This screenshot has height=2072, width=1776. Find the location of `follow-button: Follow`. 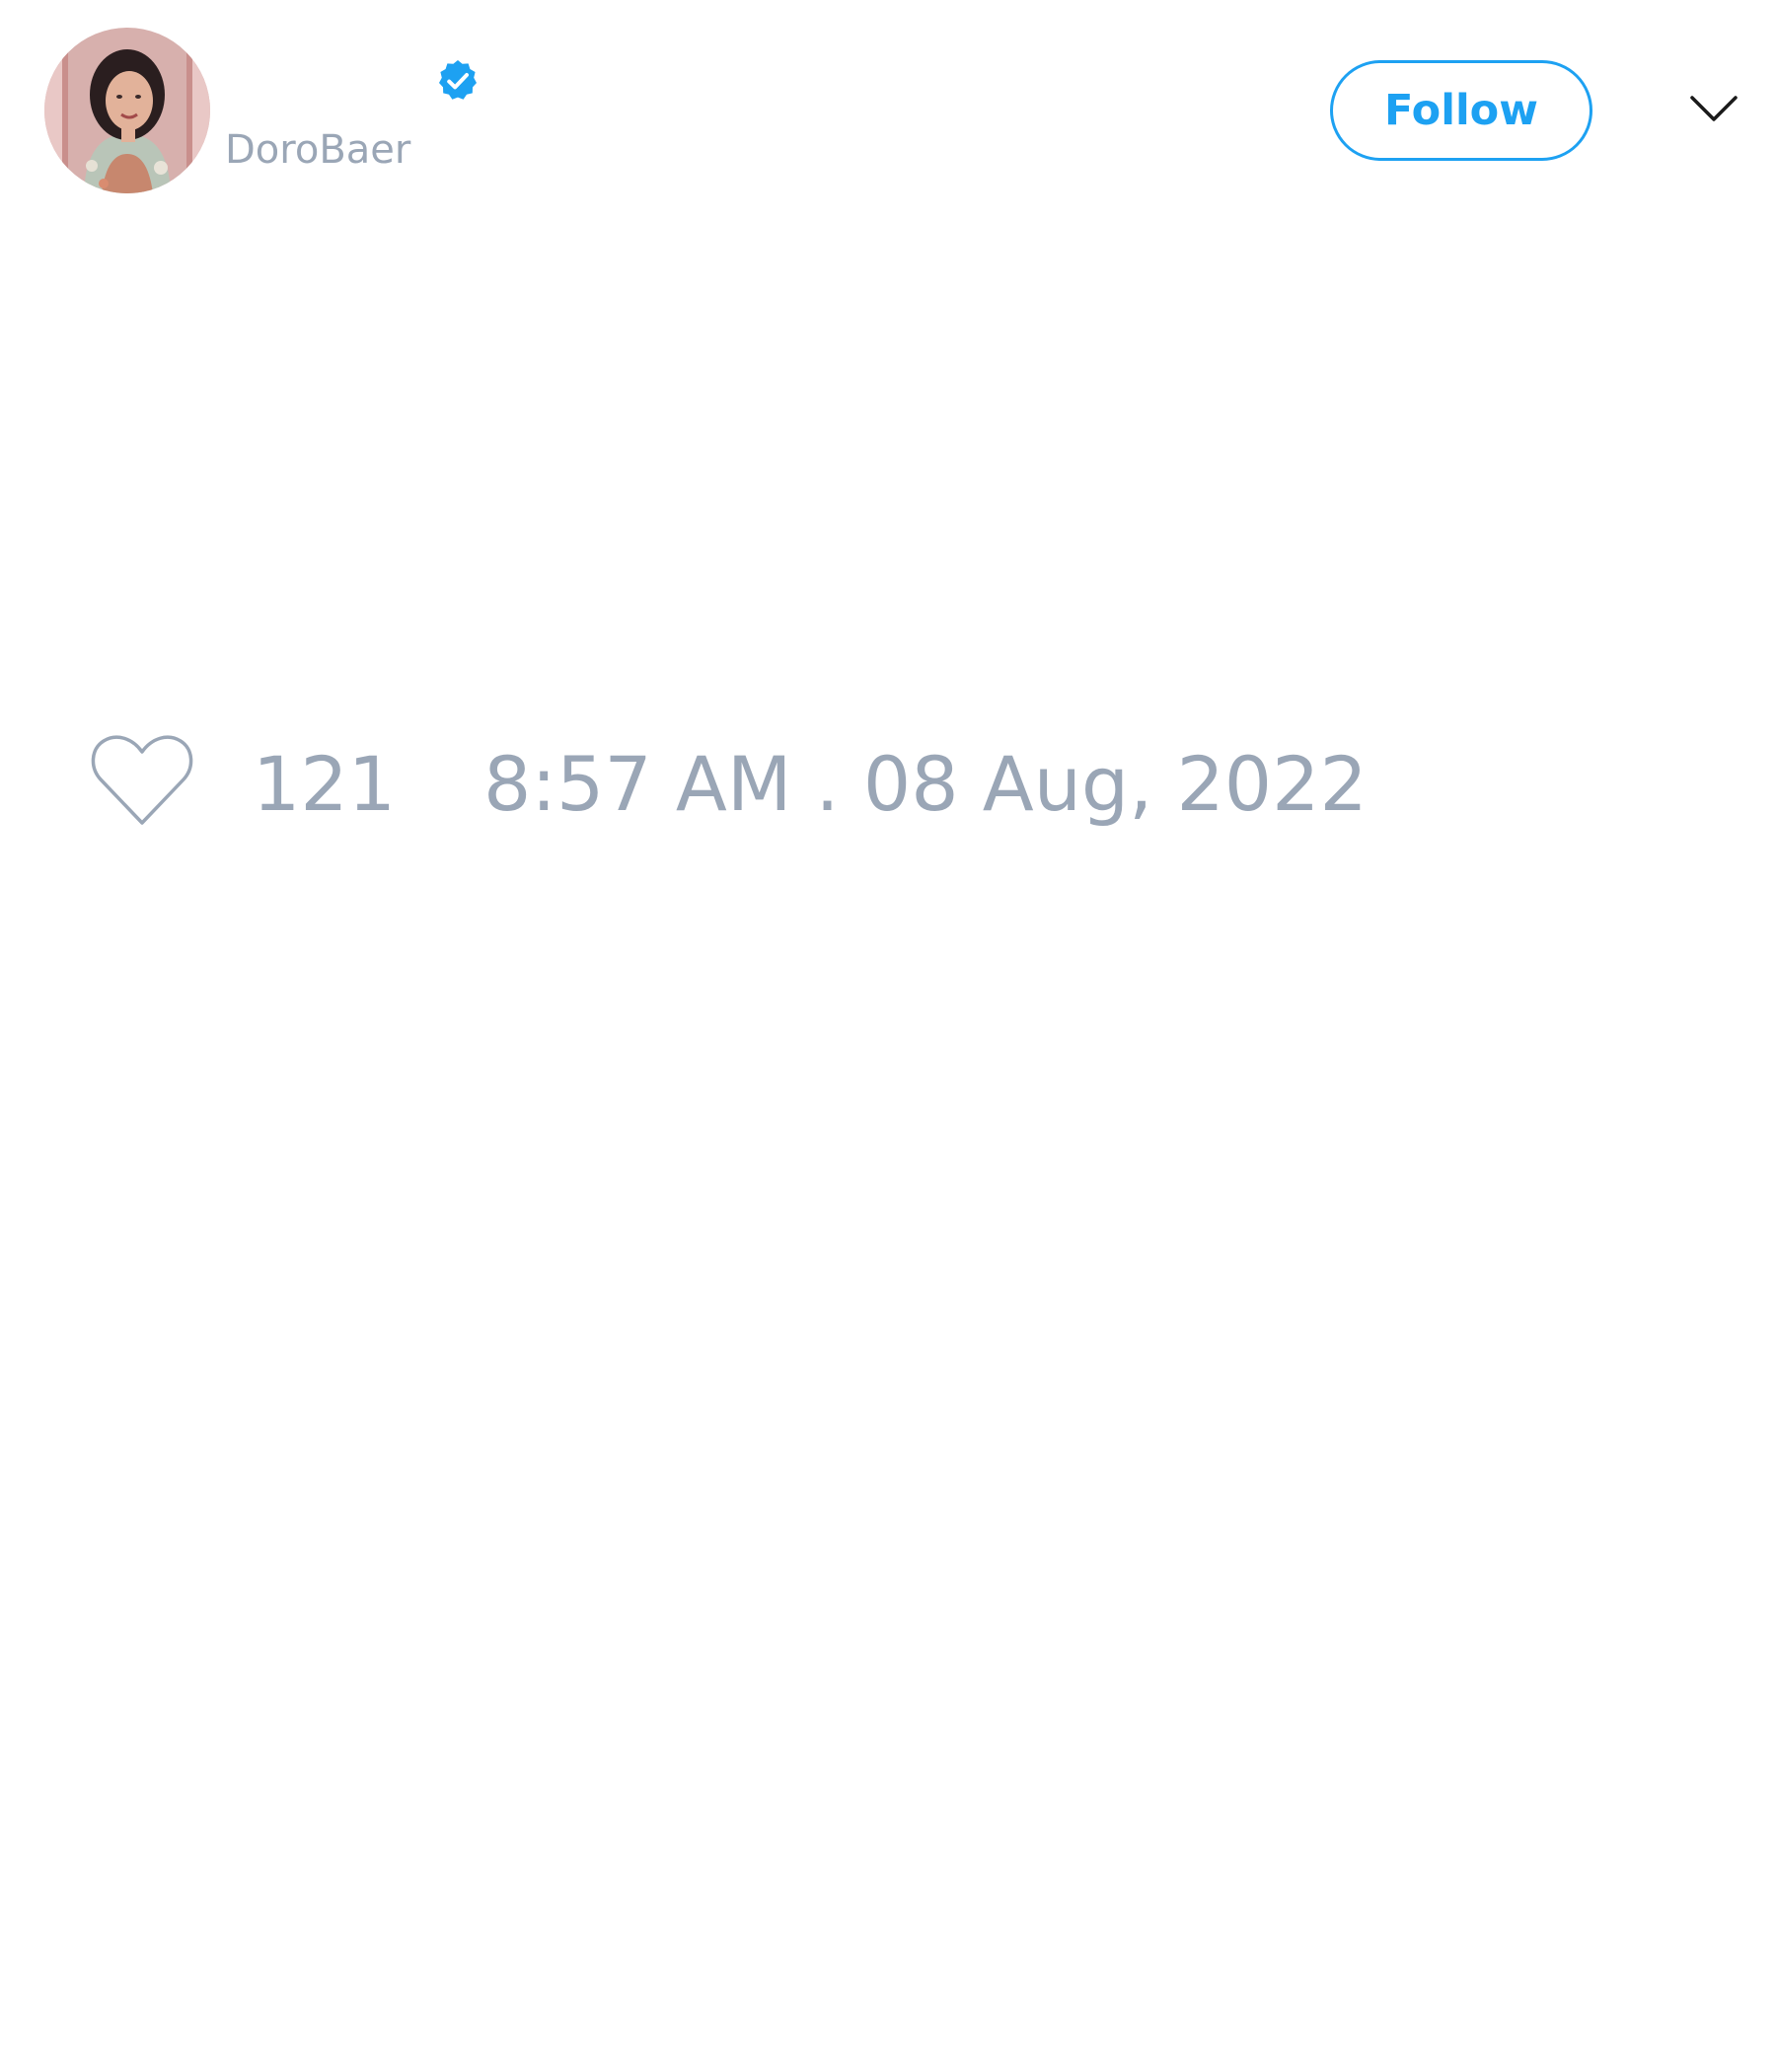

follow-button: Follow is located at coordinates (1461, 111).